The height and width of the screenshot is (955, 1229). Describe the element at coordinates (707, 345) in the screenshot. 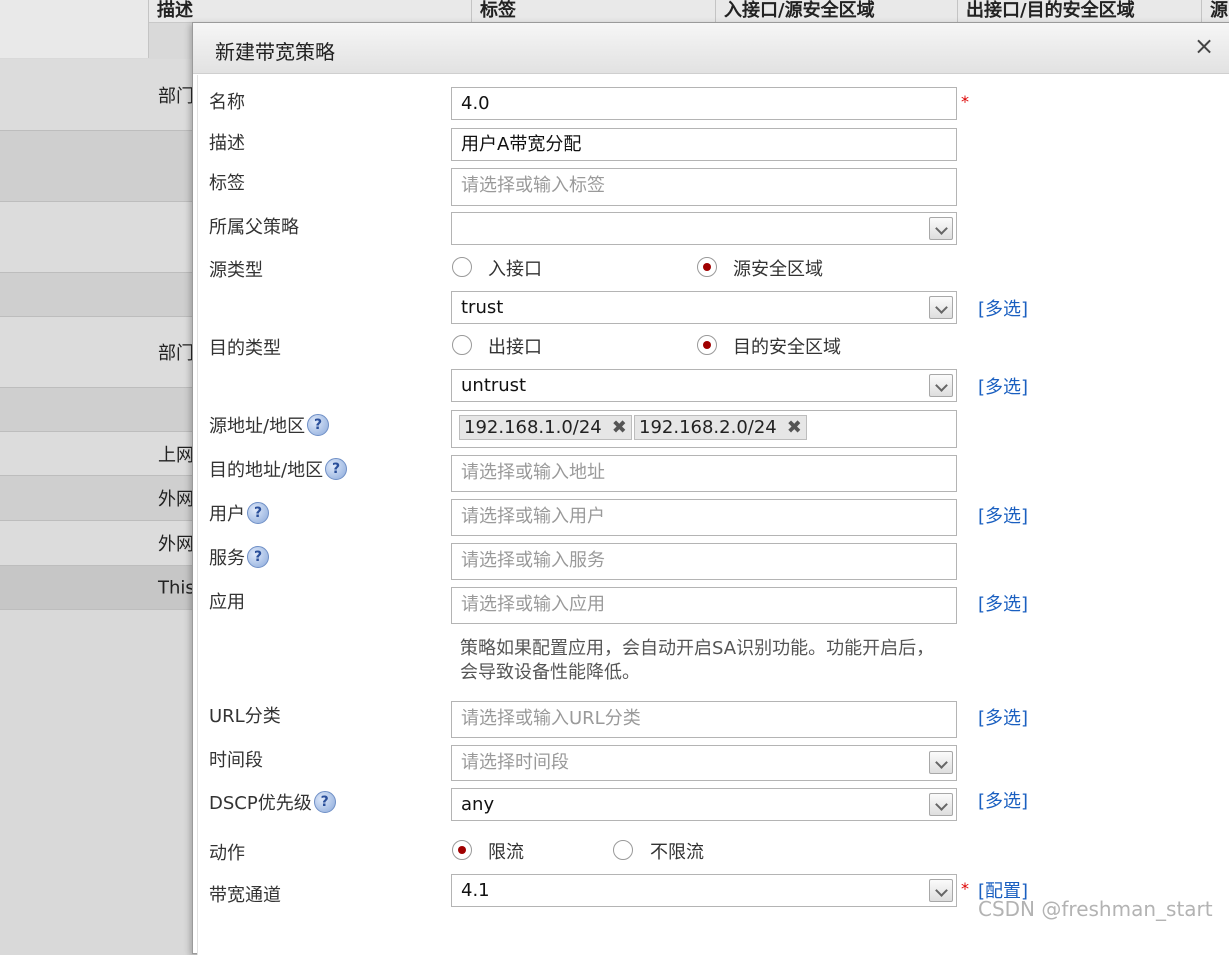

I see `radio-dest-zone` at that location.